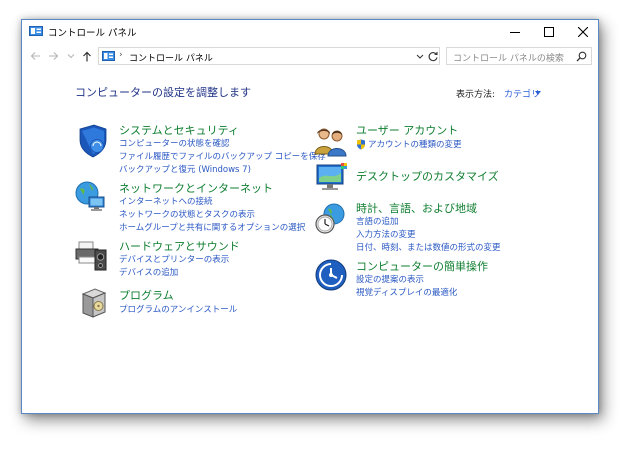 This screenshot has height=458, width=643. I want to click on breadcrumb-control-panel: コントロール パネル, so click(171, 57).